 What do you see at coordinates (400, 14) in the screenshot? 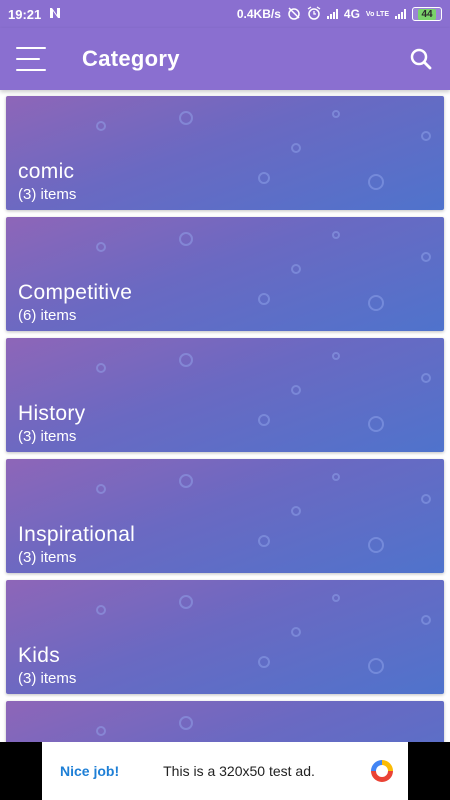
I see `signal-strength-2-icon` at bounding box center [400, 14].